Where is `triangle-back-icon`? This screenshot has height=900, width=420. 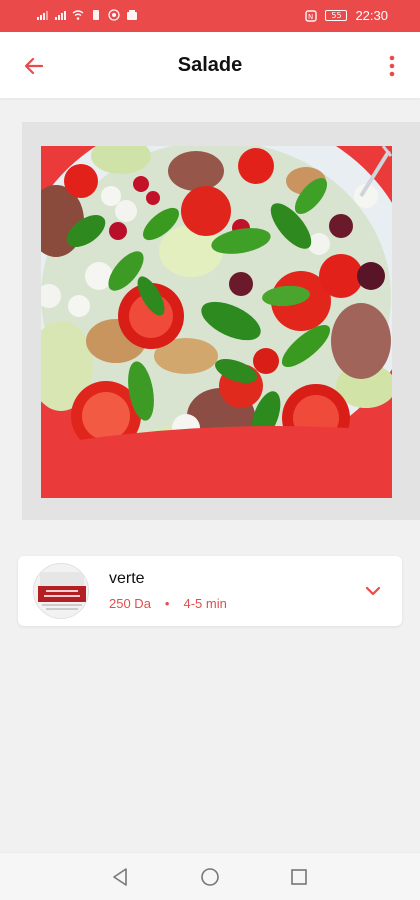 triangle-back-icon is located at coordinates (120, 877).